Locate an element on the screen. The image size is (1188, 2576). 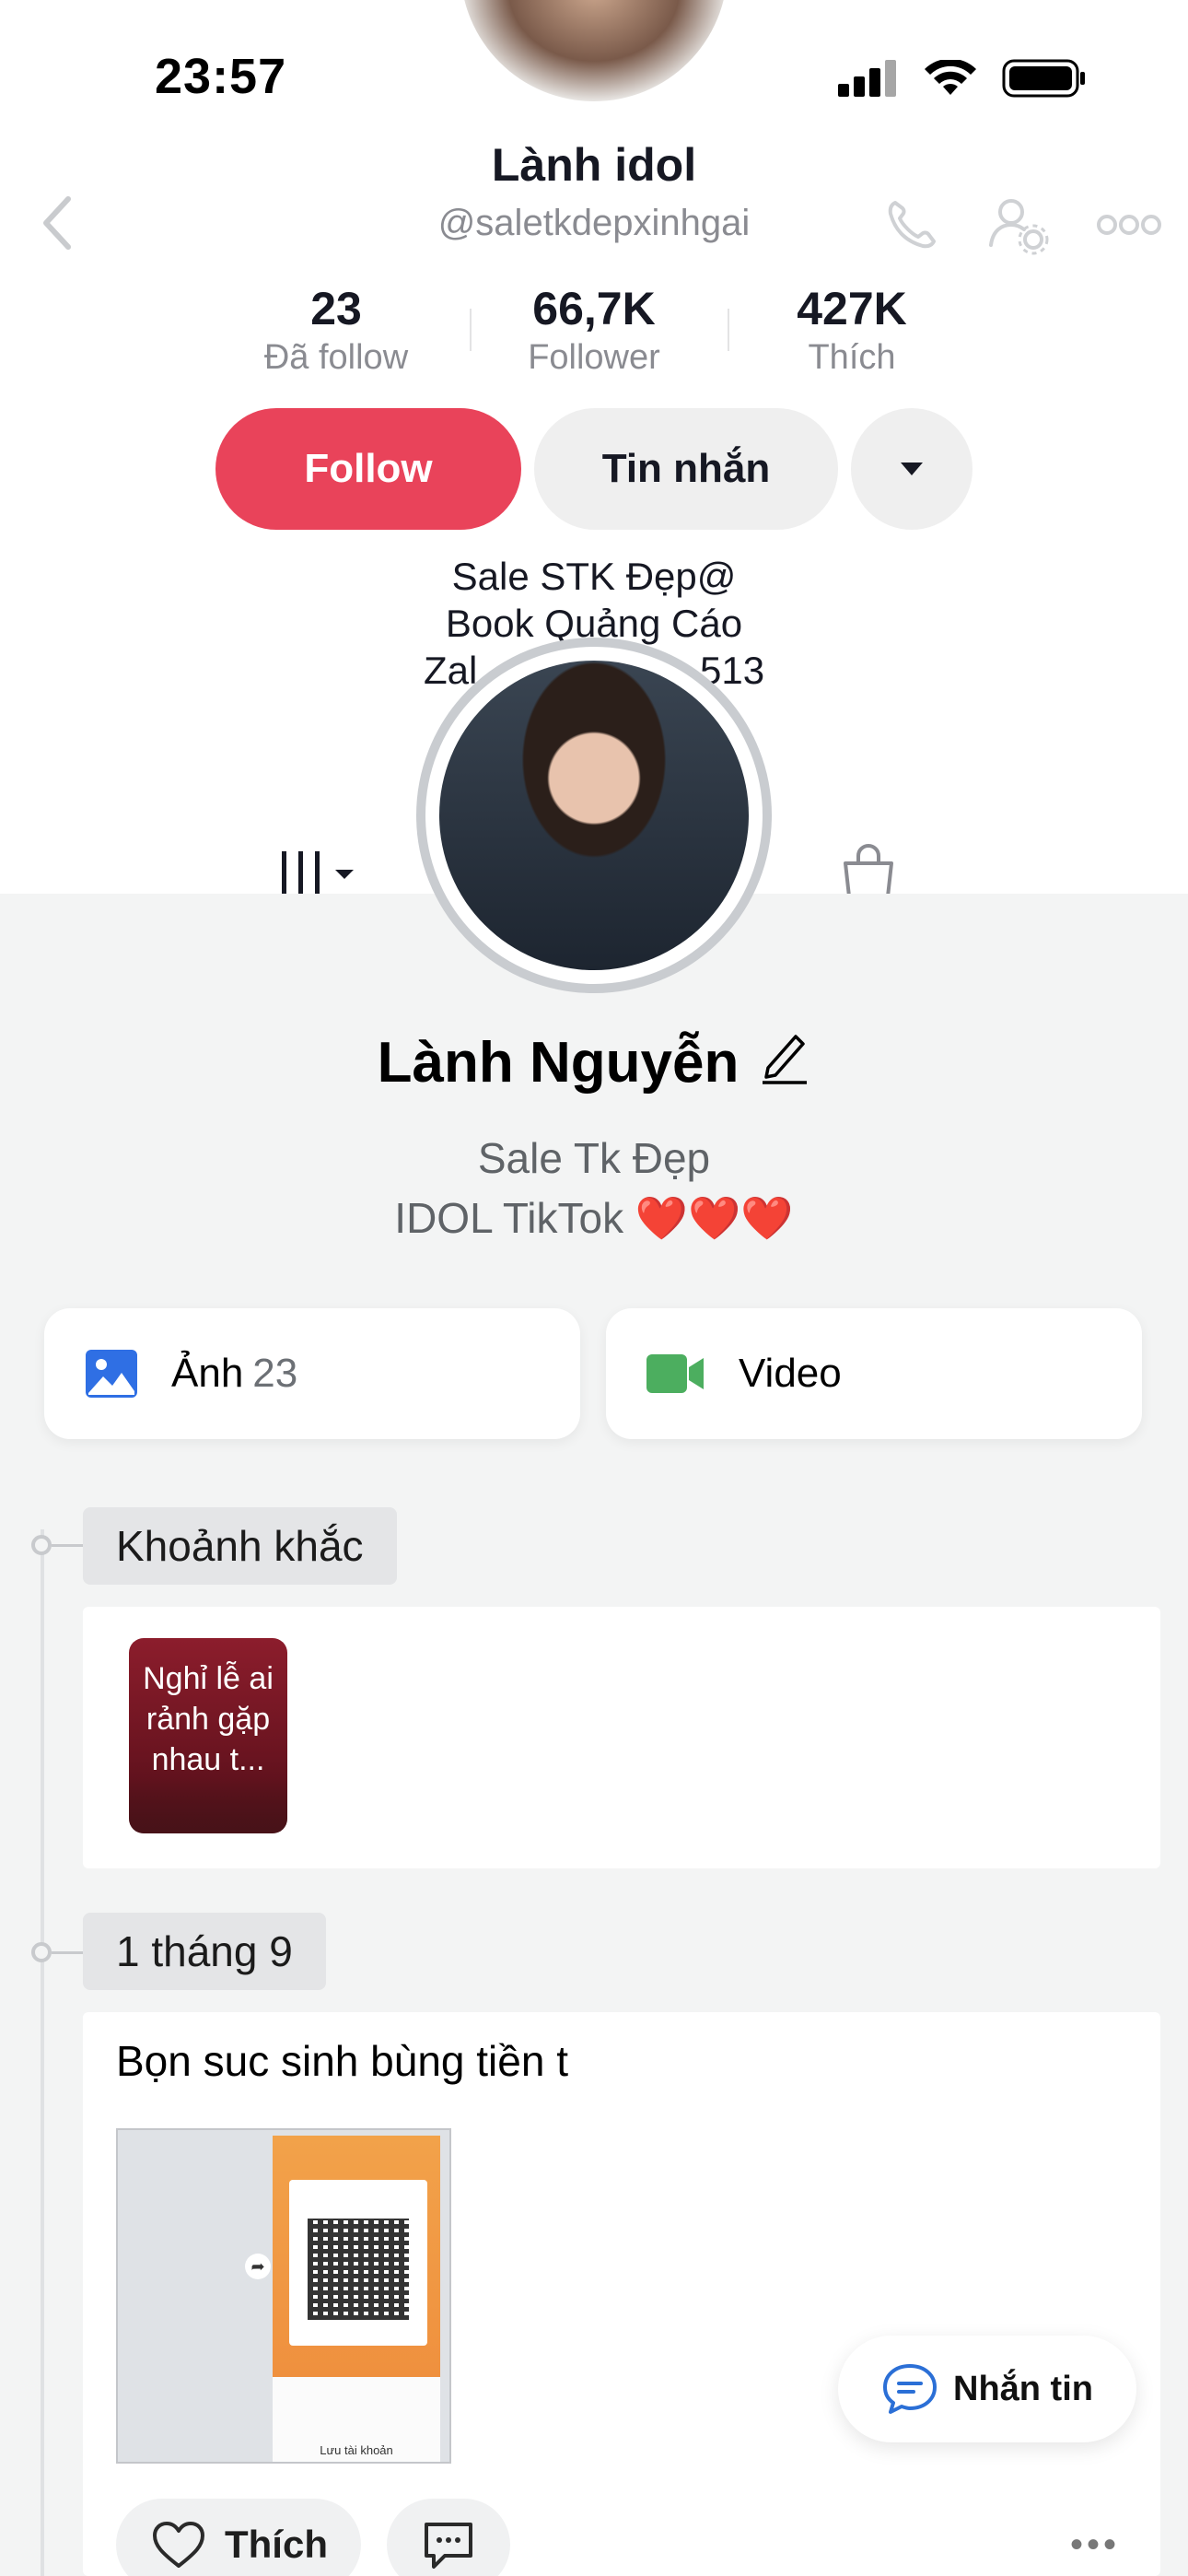
top-actions is located at coordinates (1022, 227).